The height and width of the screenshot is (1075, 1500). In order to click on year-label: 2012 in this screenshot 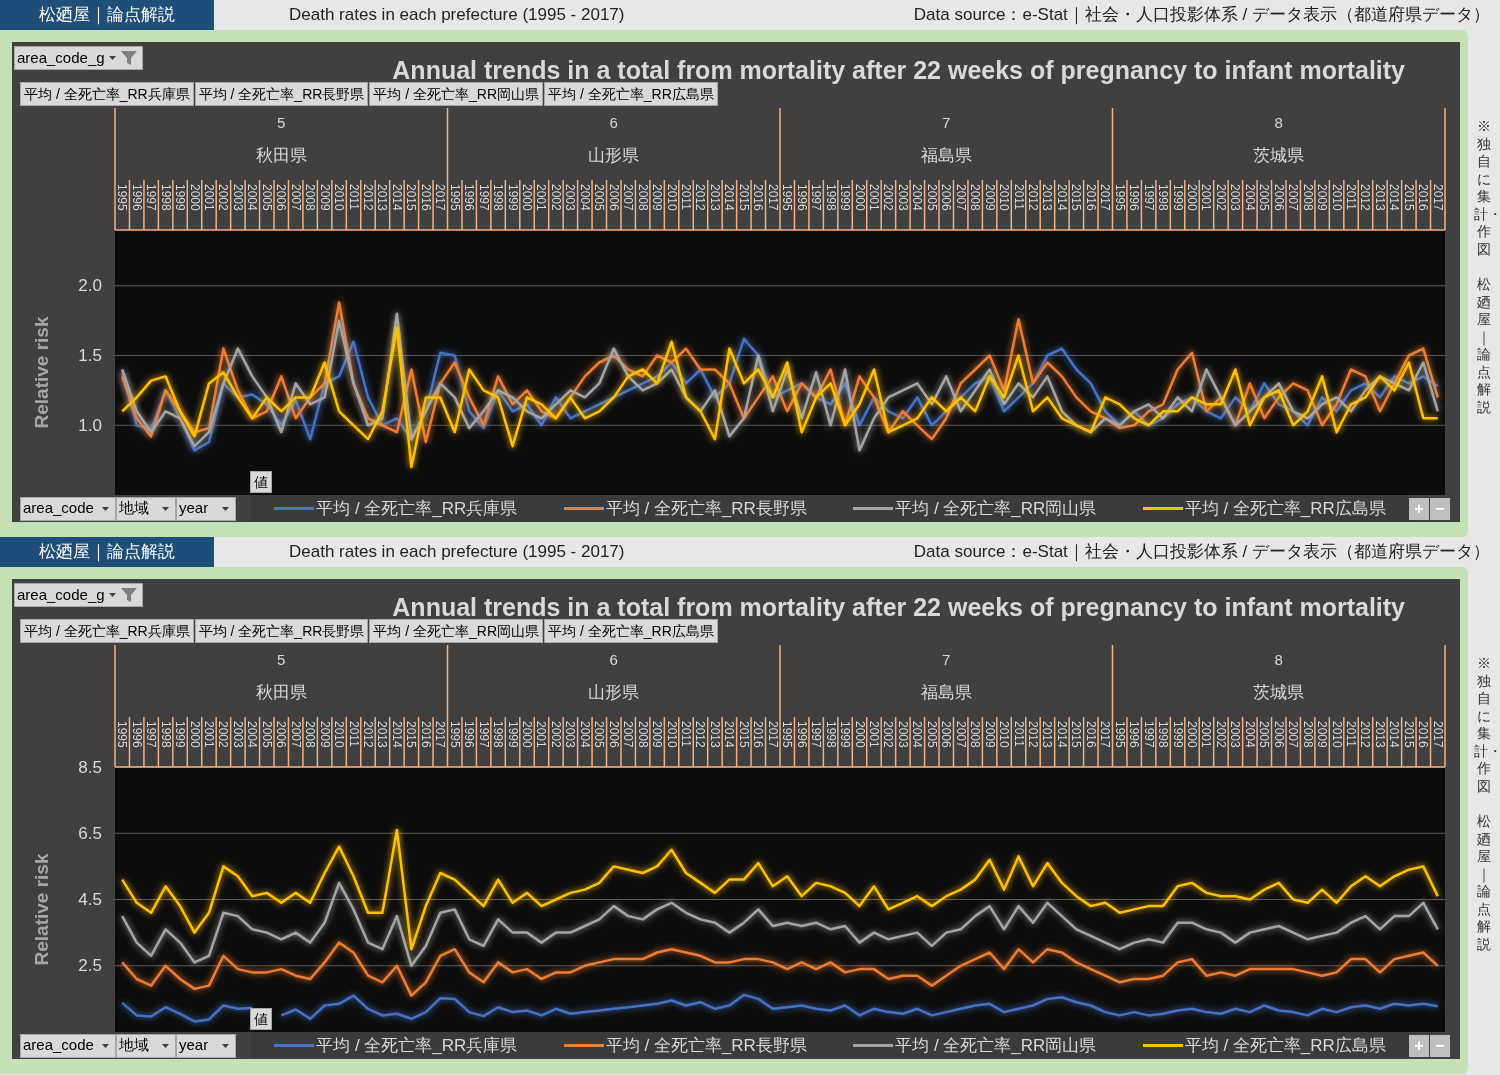, I will do `click(1365, 197)`.